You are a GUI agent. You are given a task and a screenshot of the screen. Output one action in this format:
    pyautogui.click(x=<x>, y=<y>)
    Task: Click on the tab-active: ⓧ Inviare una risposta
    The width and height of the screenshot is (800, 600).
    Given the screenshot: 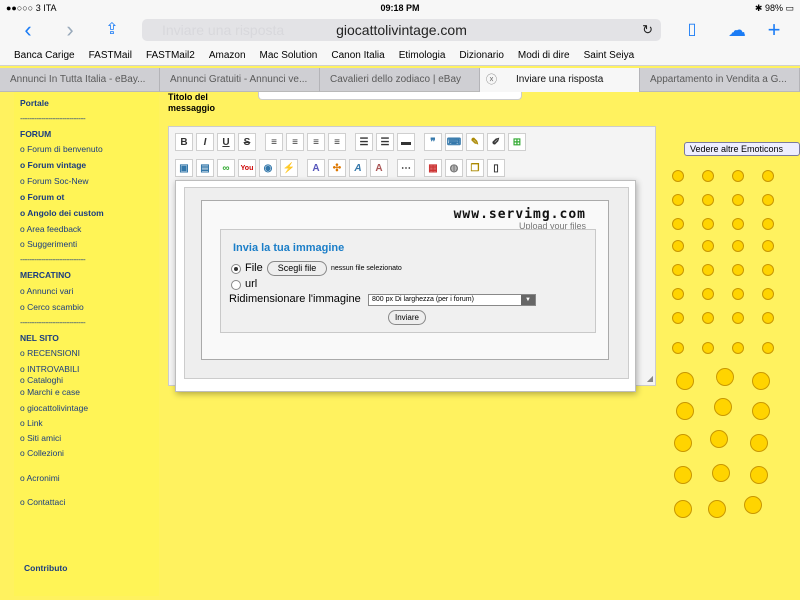 What is the action you would take?
    pyautogui.click(x=560, y=80)
    